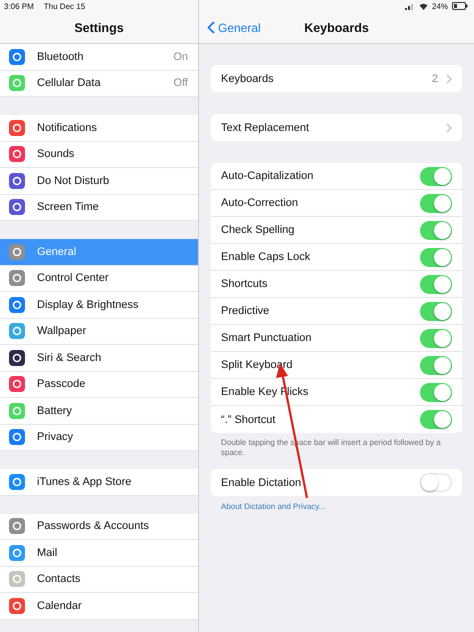 The width and height of the screenshot is (474, 632). I want to click on sidebar-item: Notifications, so click(99, 128).